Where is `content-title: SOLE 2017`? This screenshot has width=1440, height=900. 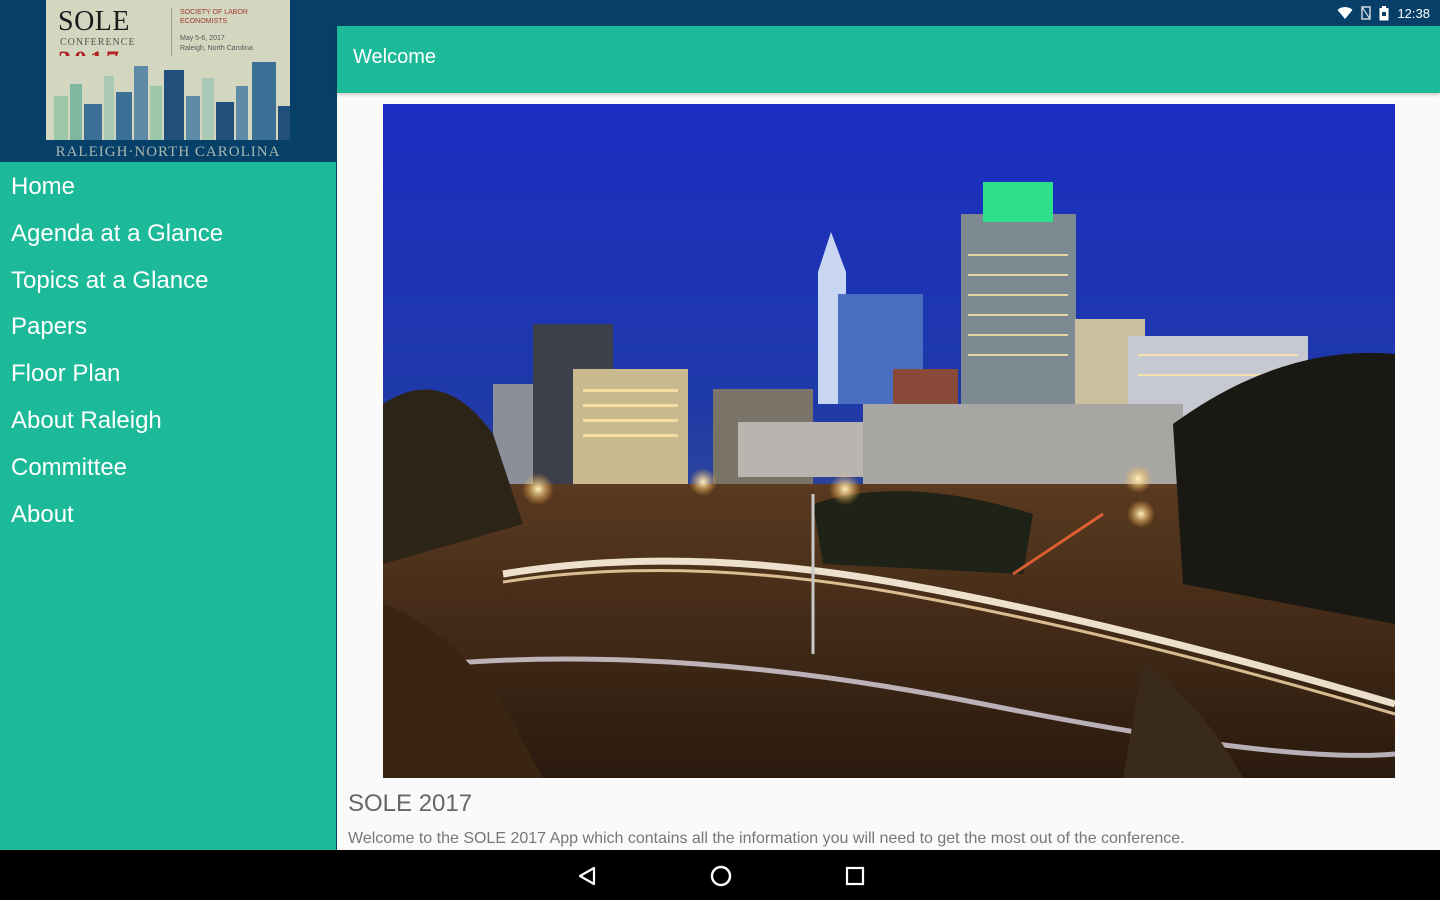
content-title: SOLE 2017 is located at coordinates (410, 803).